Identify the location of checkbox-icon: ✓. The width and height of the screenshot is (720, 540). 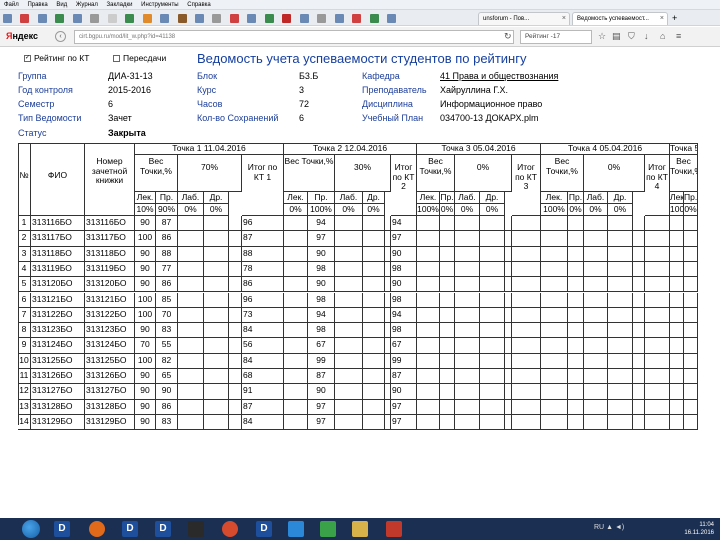
(27, 59).